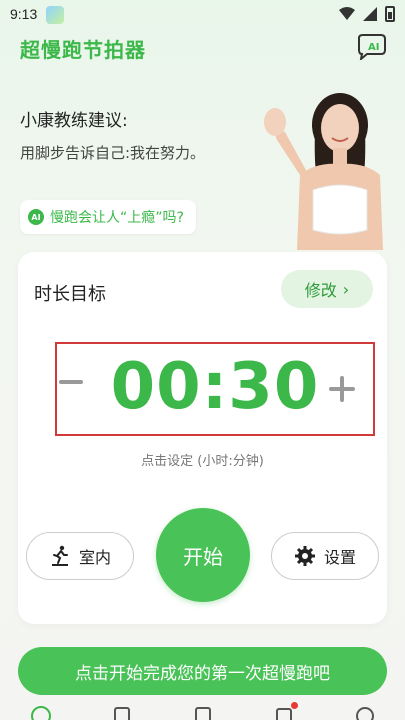 The height and width of the screenshot is (720, 405). Describe the element at coordinates (113, 153) in the screenshot. I see `coach-message: 用脚步告诉自己:我在努力。` at that location.